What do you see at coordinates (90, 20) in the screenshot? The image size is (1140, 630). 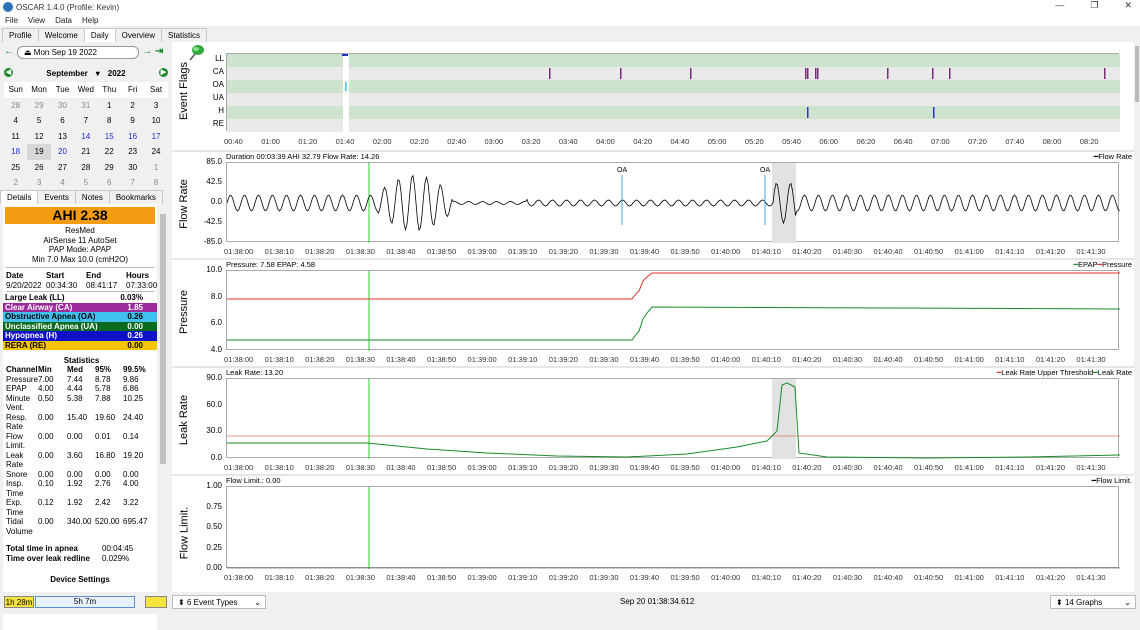 I see `menu-help: Help` at bounding box center [90, 20].